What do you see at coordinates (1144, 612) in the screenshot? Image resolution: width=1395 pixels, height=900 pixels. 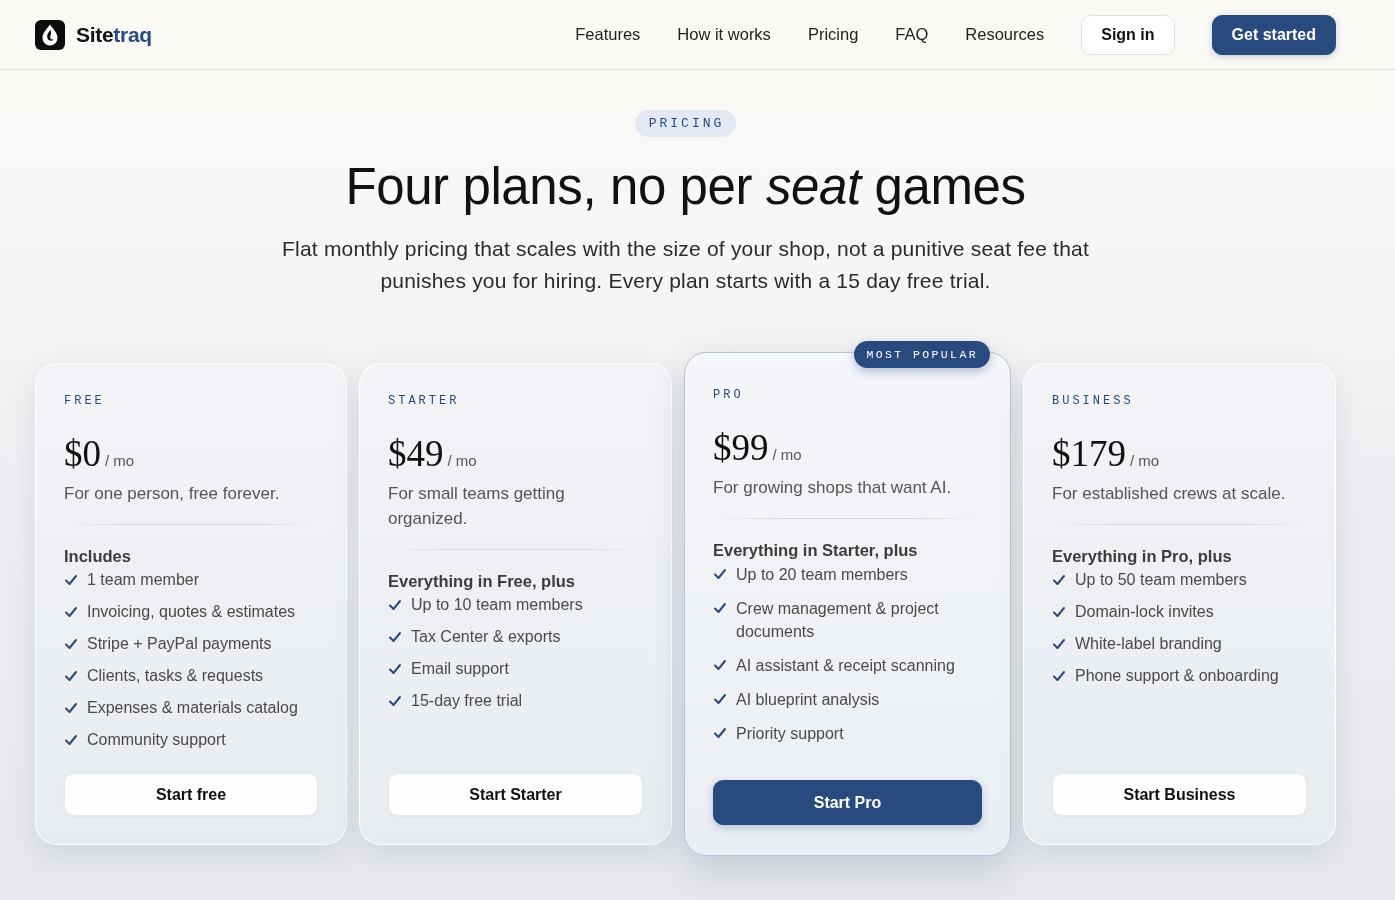 I see `feature-text: Domain-lock invites` at bounding box center [1144, 612].